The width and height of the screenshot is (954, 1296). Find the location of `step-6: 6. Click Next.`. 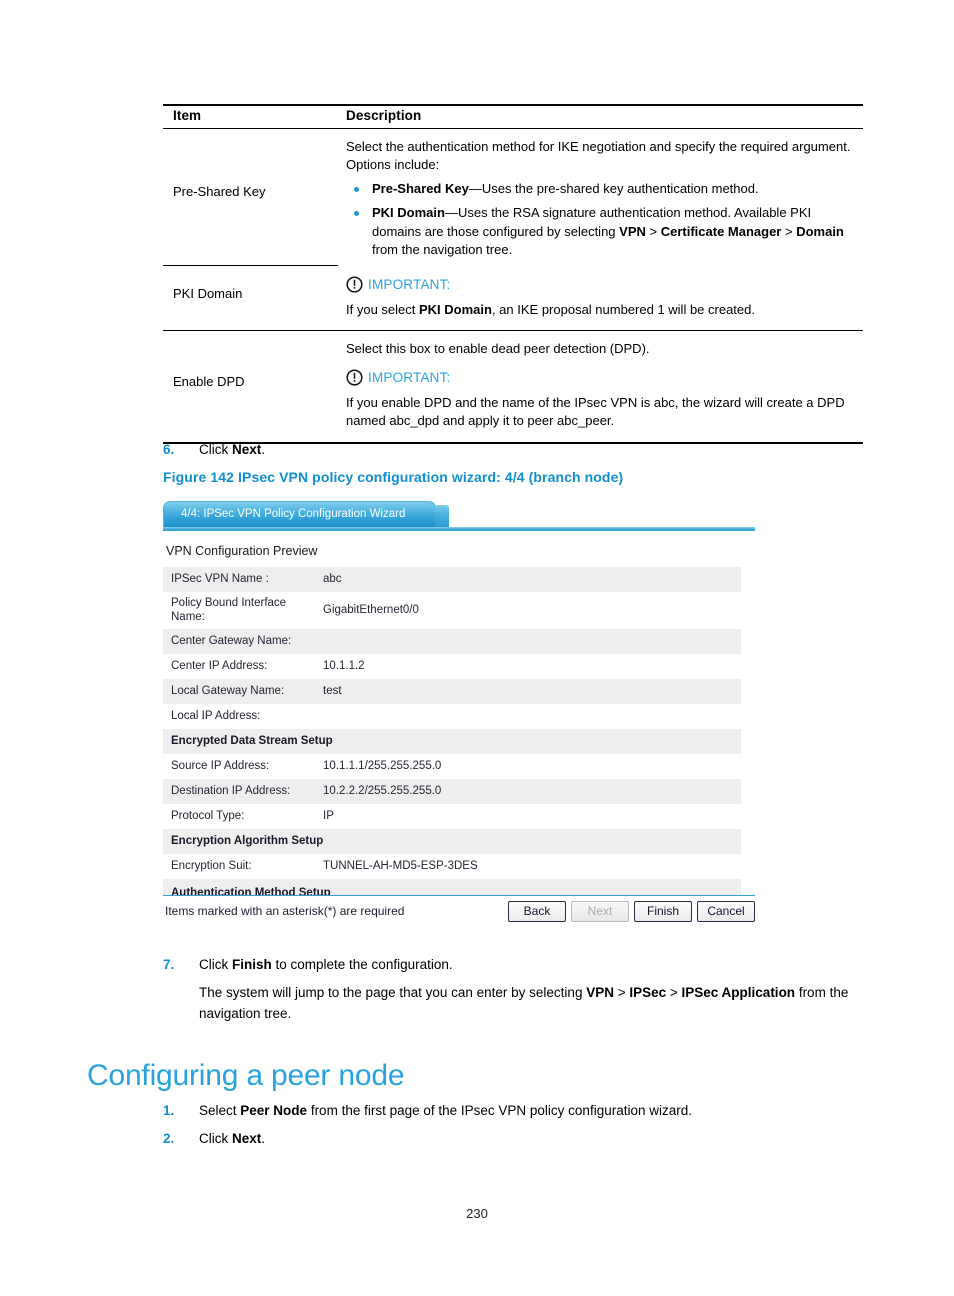

step-6: 6. Click Next. is located at coordinates (413, 450).